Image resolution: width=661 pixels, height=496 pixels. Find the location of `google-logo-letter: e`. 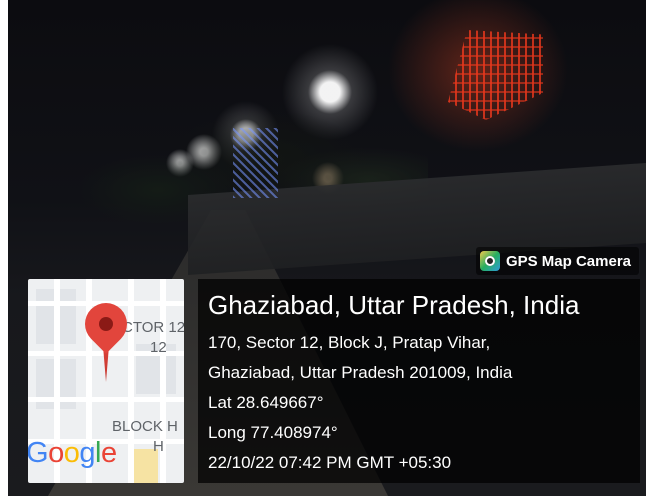

google-logo-letter: e is located at coordinates (108, 453).